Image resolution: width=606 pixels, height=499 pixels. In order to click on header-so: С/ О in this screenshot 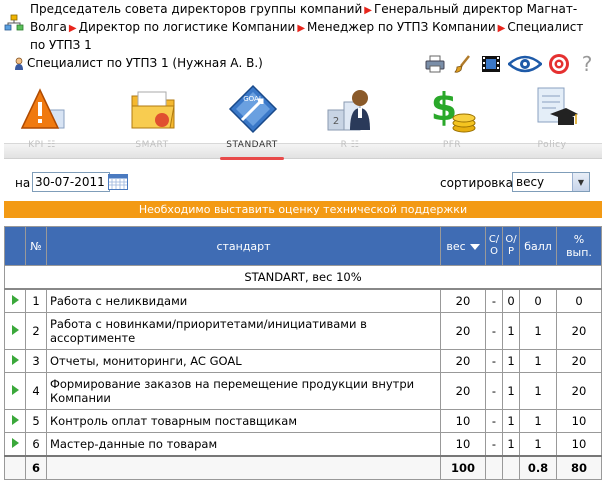, I will do `click(494, 246)`.